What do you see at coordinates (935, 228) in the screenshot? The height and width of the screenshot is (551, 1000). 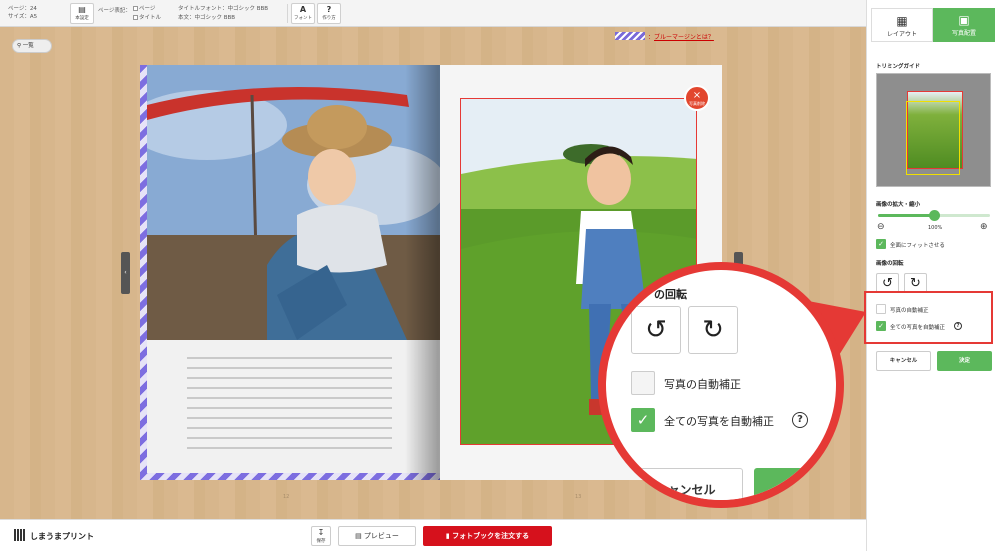 I see `zoom-value: 100%` at bounding box center [935, 228].